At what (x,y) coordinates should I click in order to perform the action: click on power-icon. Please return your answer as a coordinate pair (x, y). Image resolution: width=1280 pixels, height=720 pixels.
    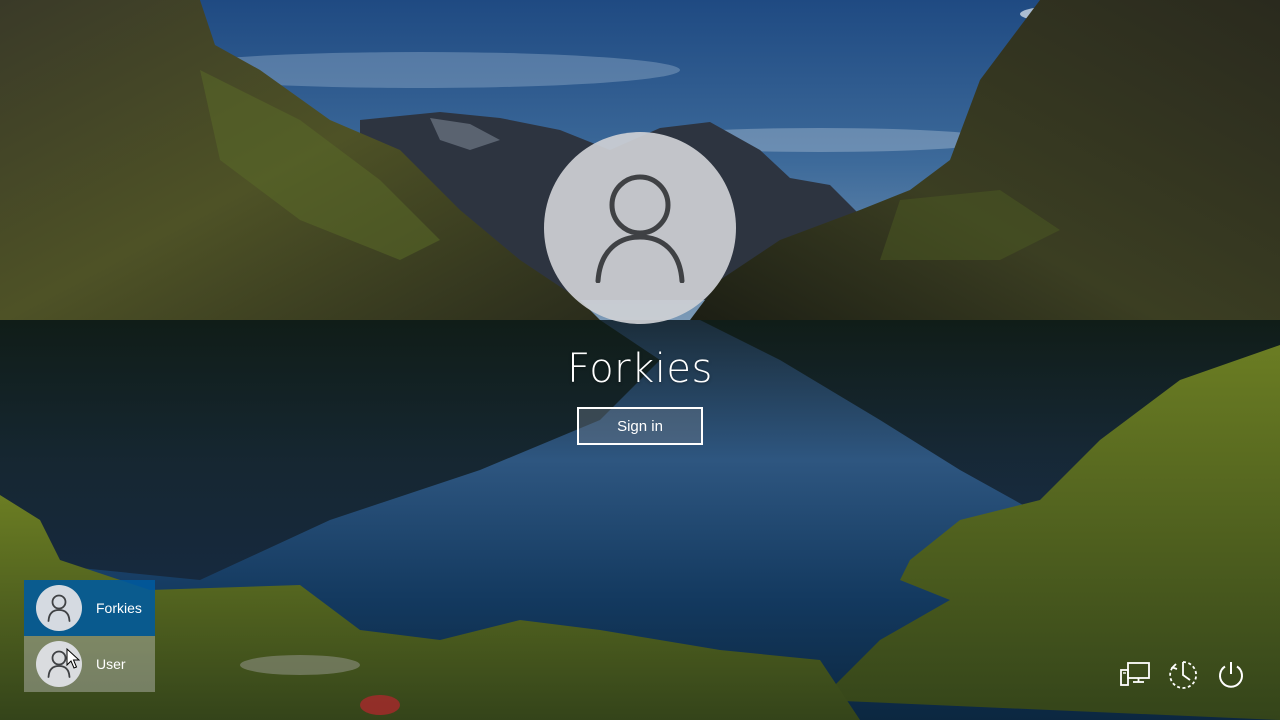
    Looking at the image, I should click on (1231, 675).